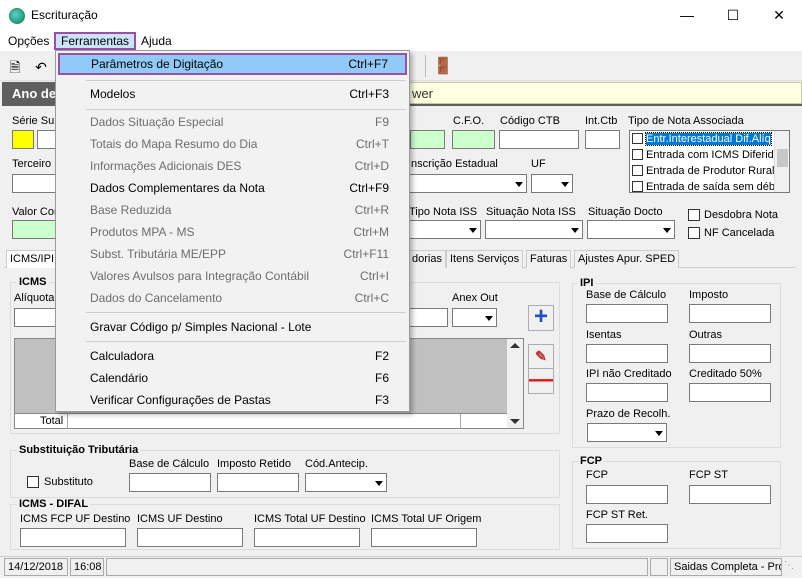  What do you see at coordinates (474, 317) in the screenshot?
I see `anex-out-combo` at bounding box center [474, 317].